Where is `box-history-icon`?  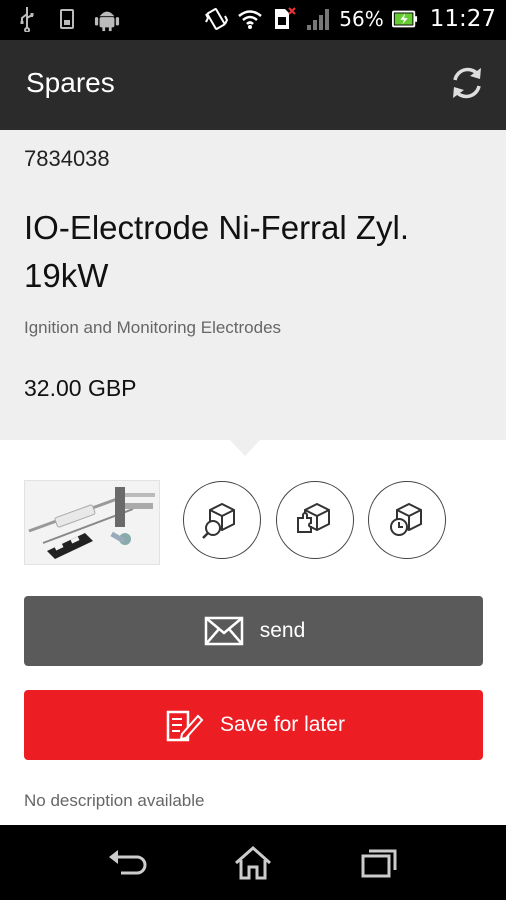 box-history-icon is located at coordinates (407, 520).